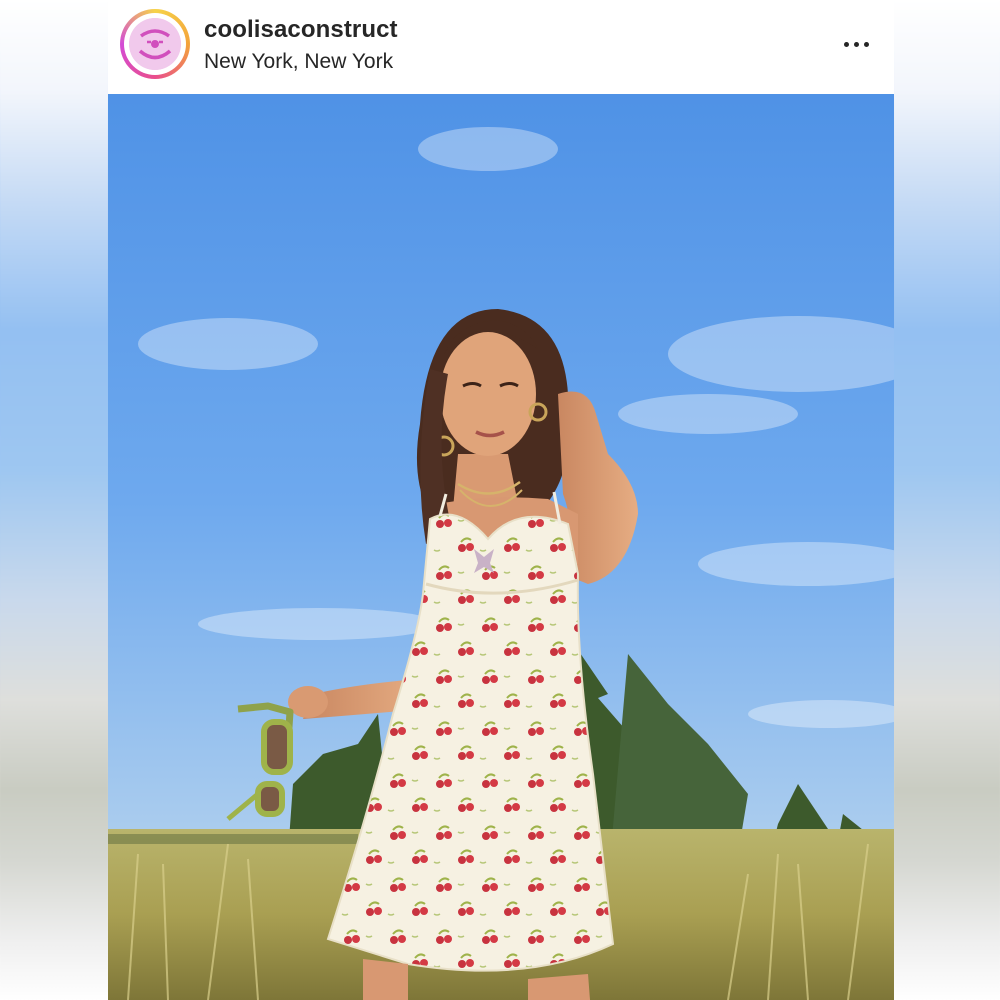  Describe the element at coordinates (54, 500) in the screenshot. I see `blurred-left-backdrop` at that location.